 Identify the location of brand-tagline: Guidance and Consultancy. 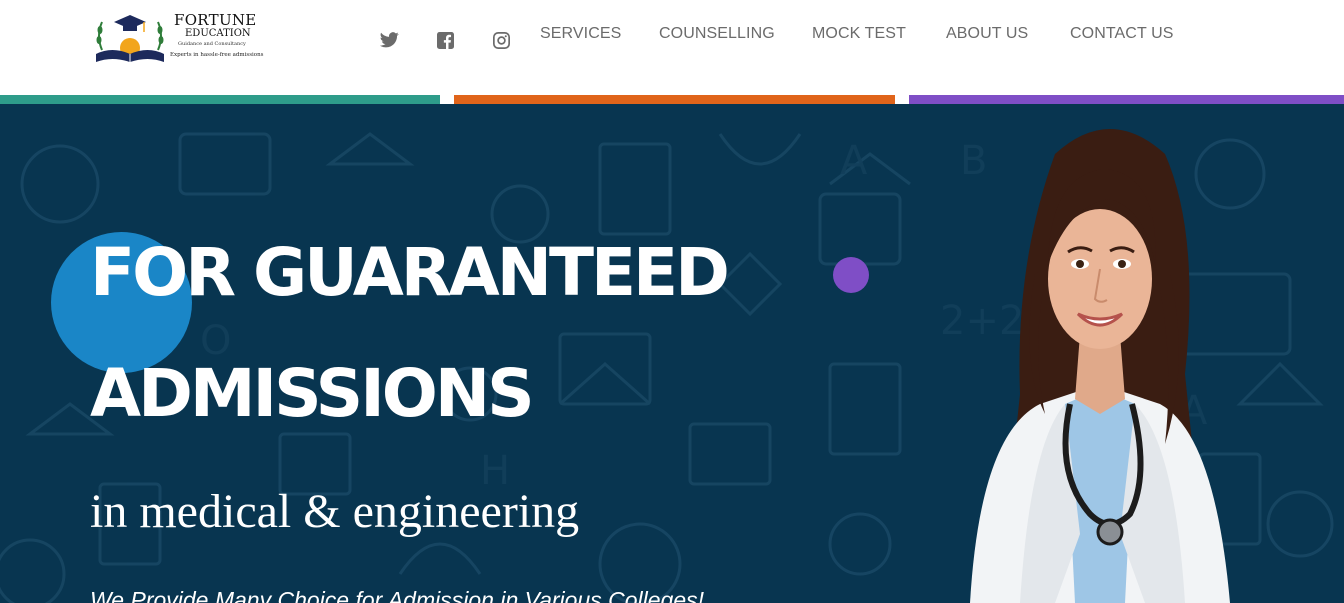
(212, 44).